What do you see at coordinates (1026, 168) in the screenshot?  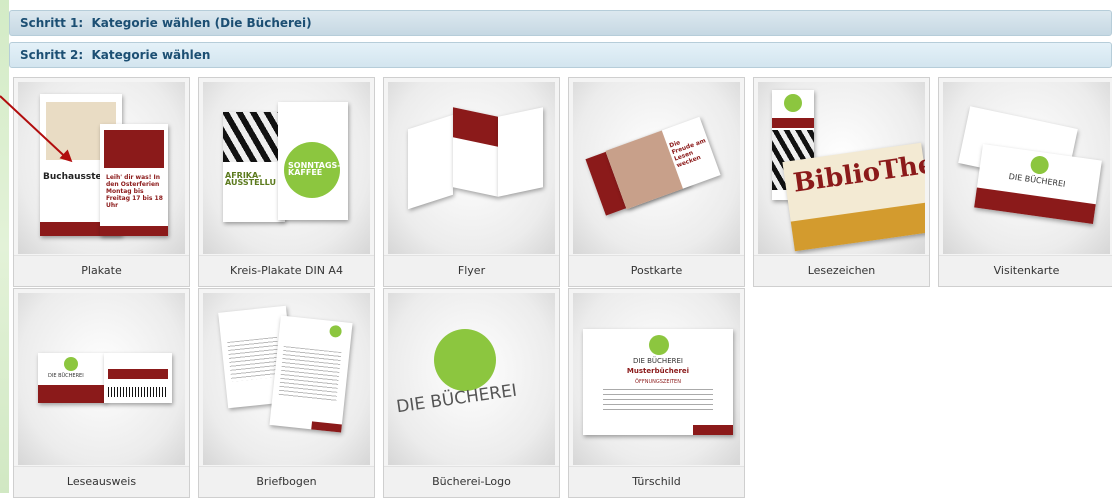 I see `visitenkarte-thumbnail: DIE BÜCHEREI` at bounding box center [1026, 168].